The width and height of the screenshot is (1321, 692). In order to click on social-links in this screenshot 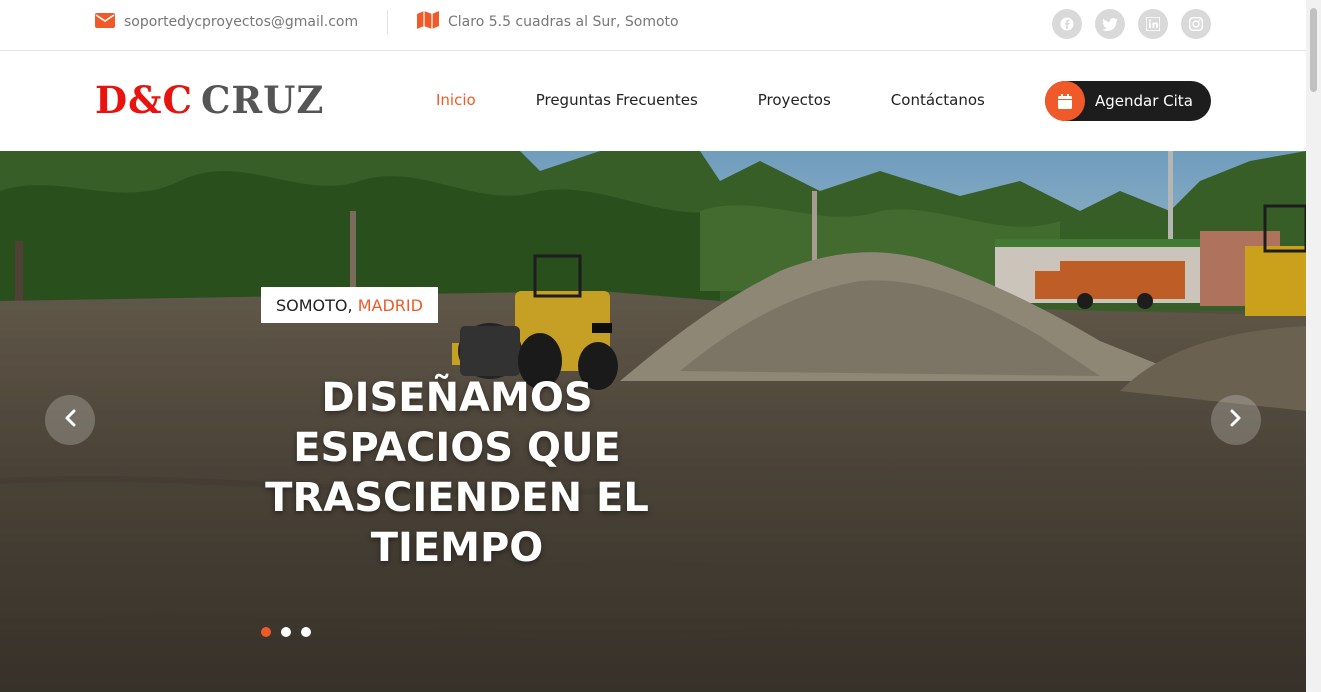, I will do `click(1131, 24)`.